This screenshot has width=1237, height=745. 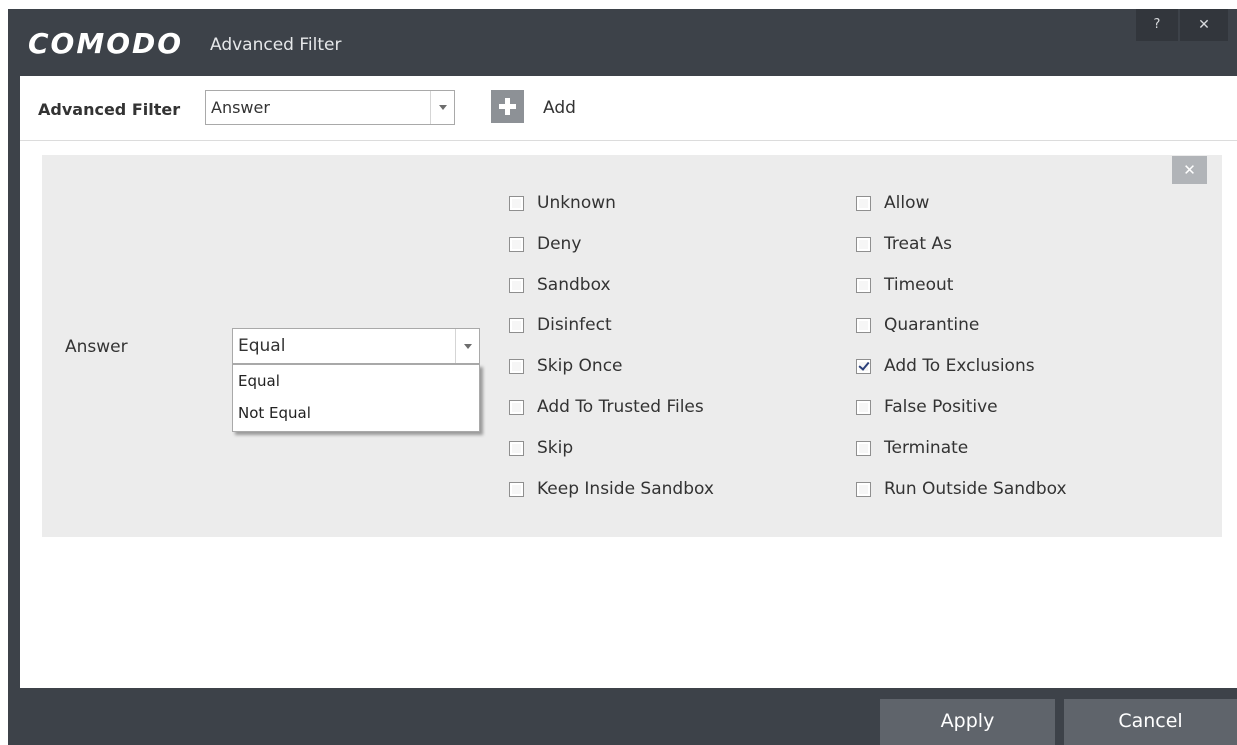 I want to click on close-window-button: ✕, so click(x=1204, y=25).